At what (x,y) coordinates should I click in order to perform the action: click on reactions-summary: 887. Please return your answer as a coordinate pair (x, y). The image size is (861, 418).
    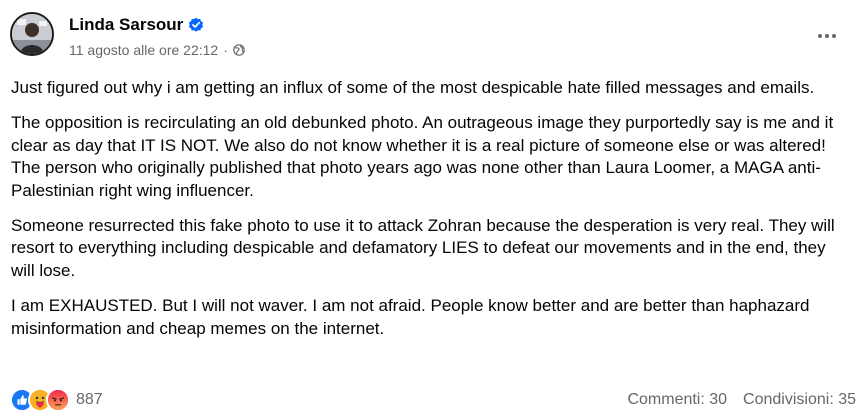
    Looking at the image, I should click on (56, 400).